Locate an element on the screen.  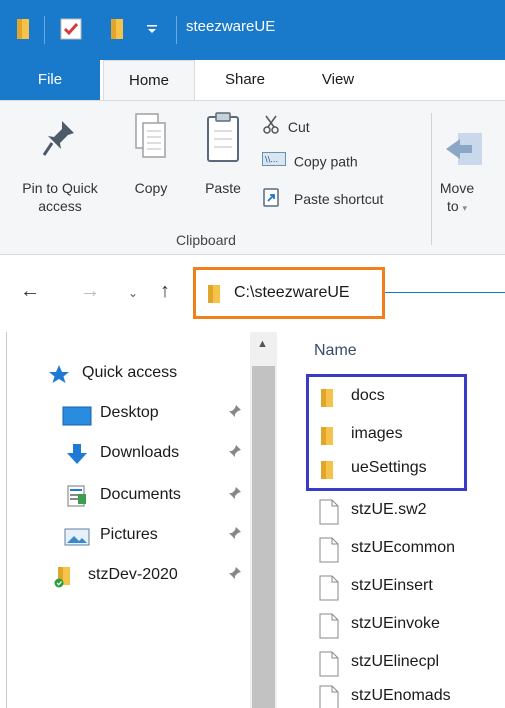
cut-button: Cut is located at coordinates (286, 127).